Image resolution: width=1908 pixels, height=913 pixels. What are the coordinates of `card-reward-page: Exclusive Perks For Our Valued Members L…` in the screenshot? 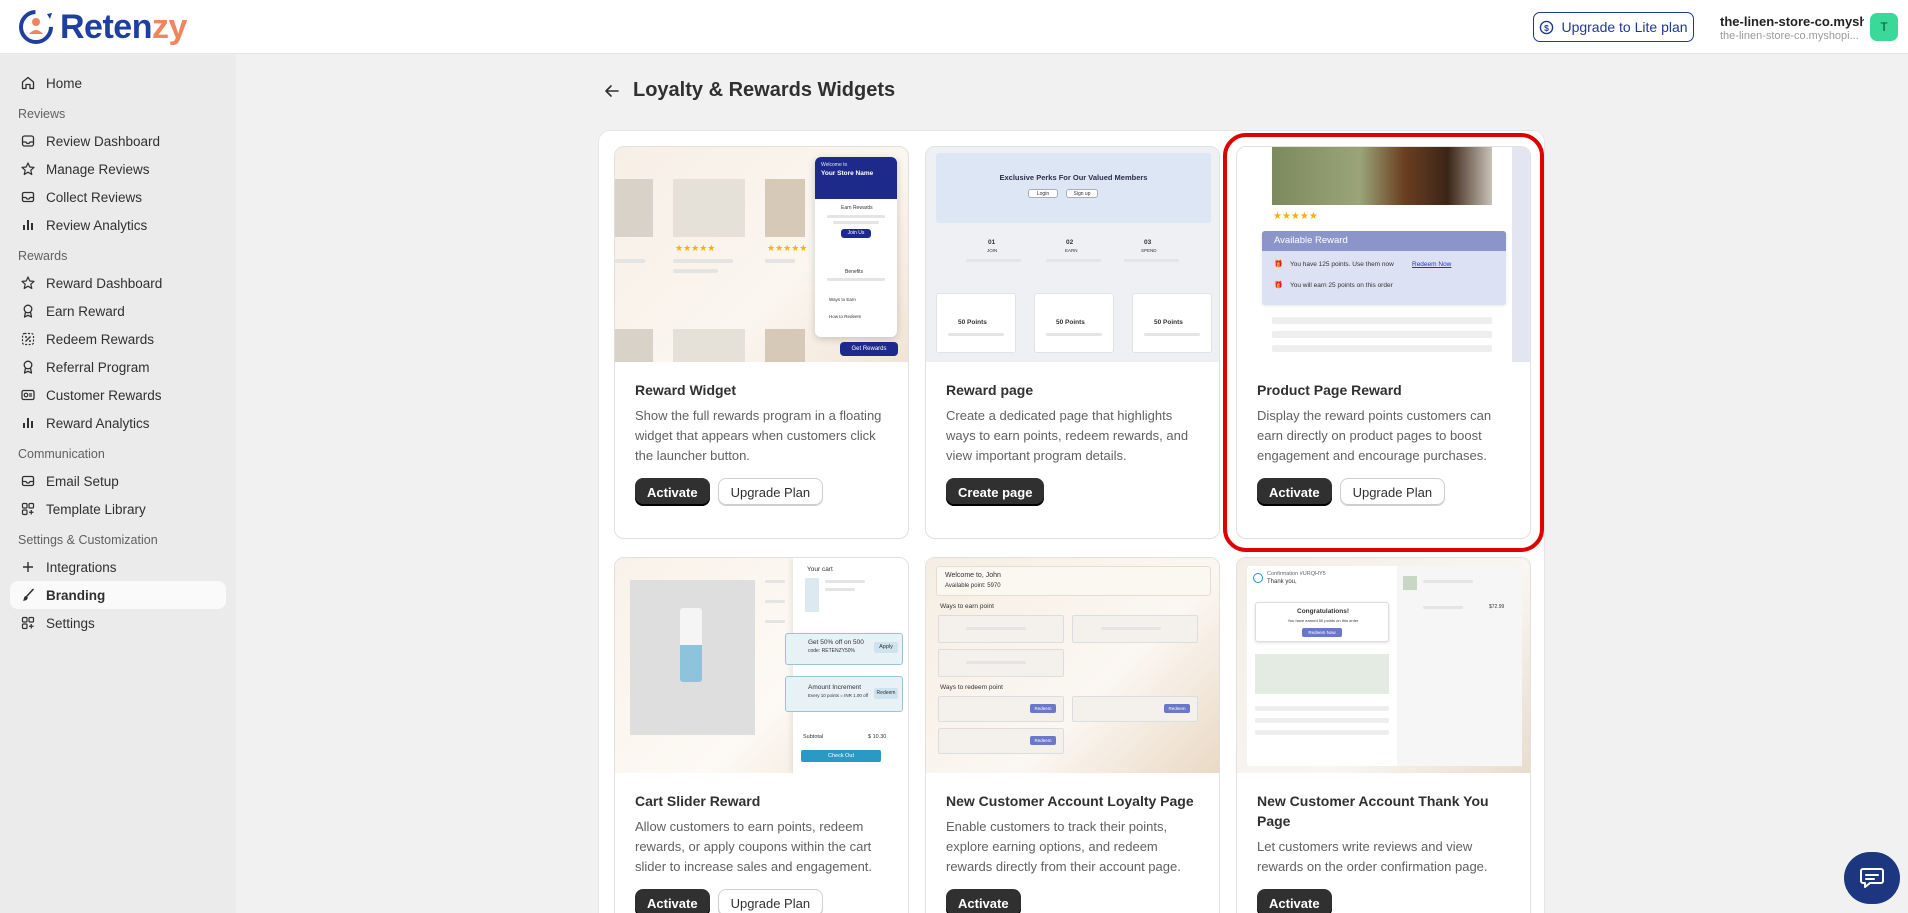 It's located at (1072, 342).